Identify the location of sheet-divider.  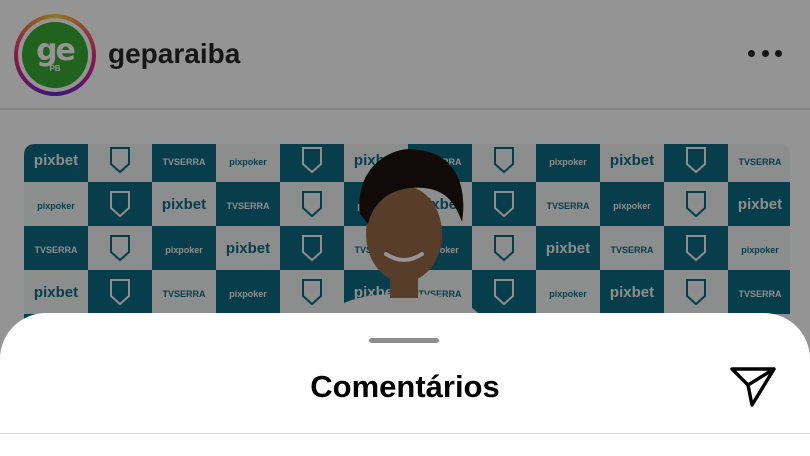
(405, 433).